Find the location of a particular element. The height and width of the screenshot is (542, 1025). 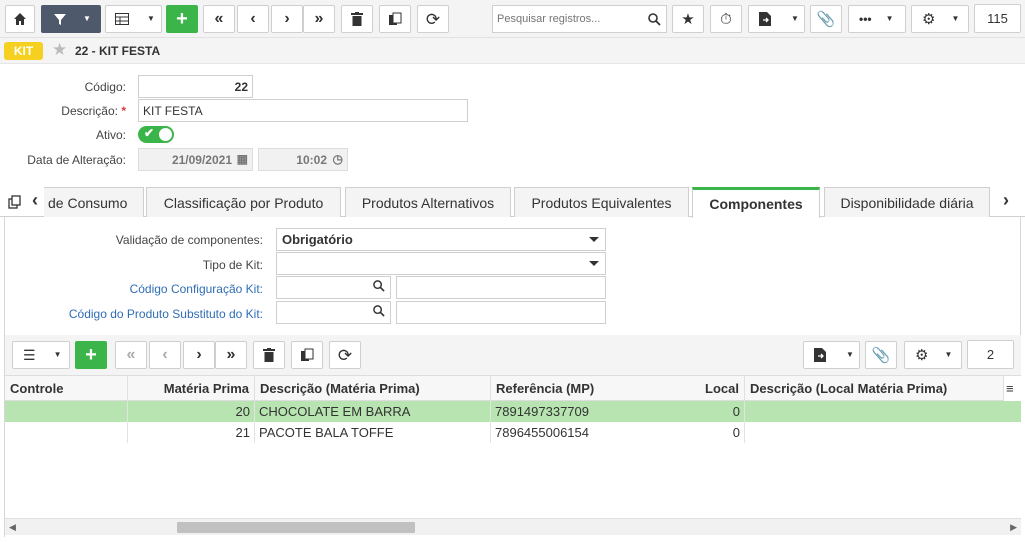

horizontal-scrollbar: ◀ ▶ is located at coordinates (513, 526).